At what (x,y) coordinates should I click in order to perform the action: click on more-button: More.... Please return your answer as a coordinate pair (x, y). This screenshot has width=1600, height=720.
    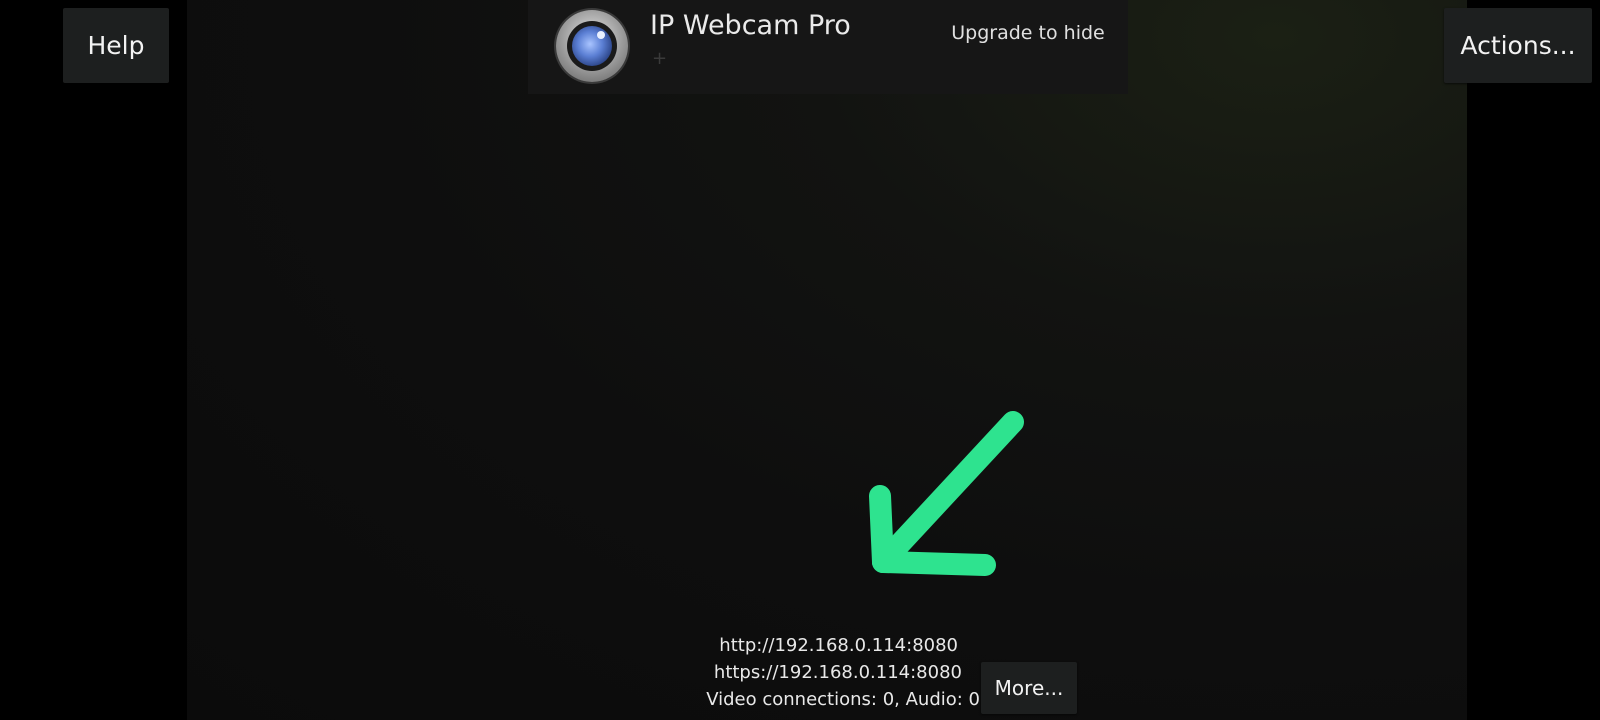
    Looking at the image, I should click on (1029, 688).